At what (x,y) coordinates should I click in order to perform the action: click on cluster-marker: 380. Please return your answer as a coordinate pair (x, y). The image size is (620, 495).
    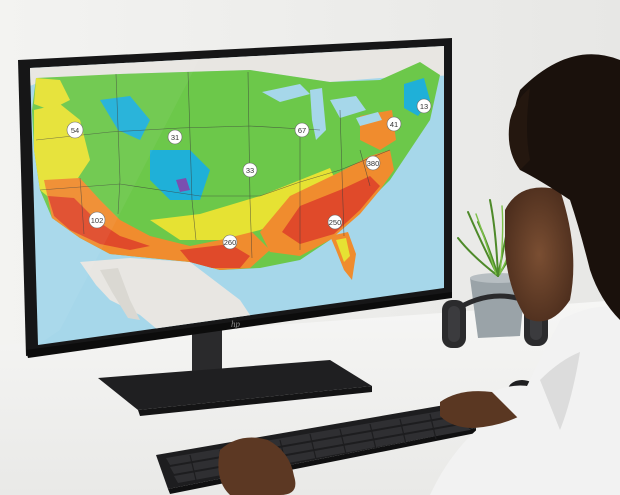
    Looking at the image, I should click on (373, 163).